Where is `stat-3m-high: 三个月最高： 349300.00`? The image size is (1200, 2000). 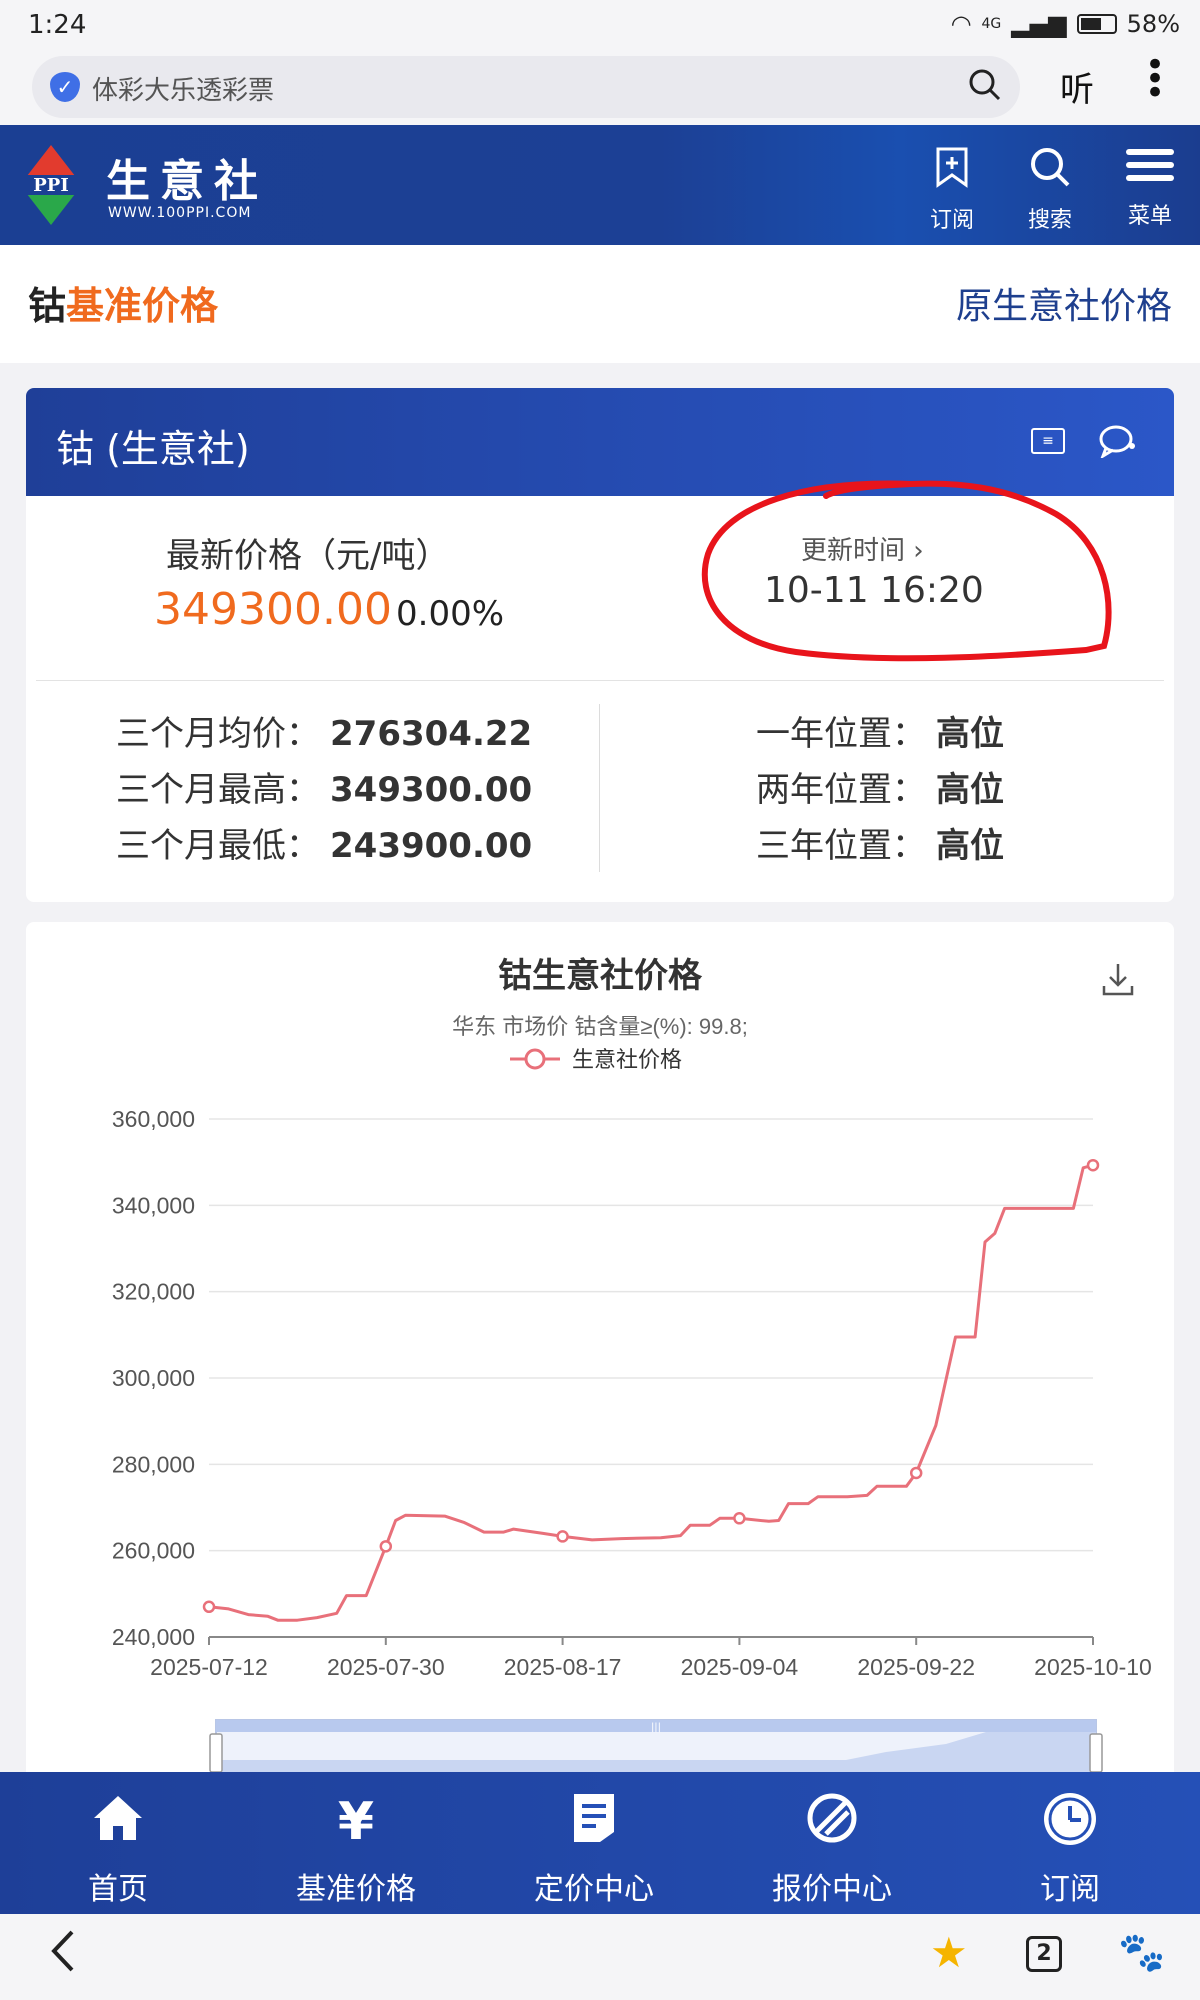 stat-3m-high: 三个月最高： 349300.00 is located at coordinates (324, 790).